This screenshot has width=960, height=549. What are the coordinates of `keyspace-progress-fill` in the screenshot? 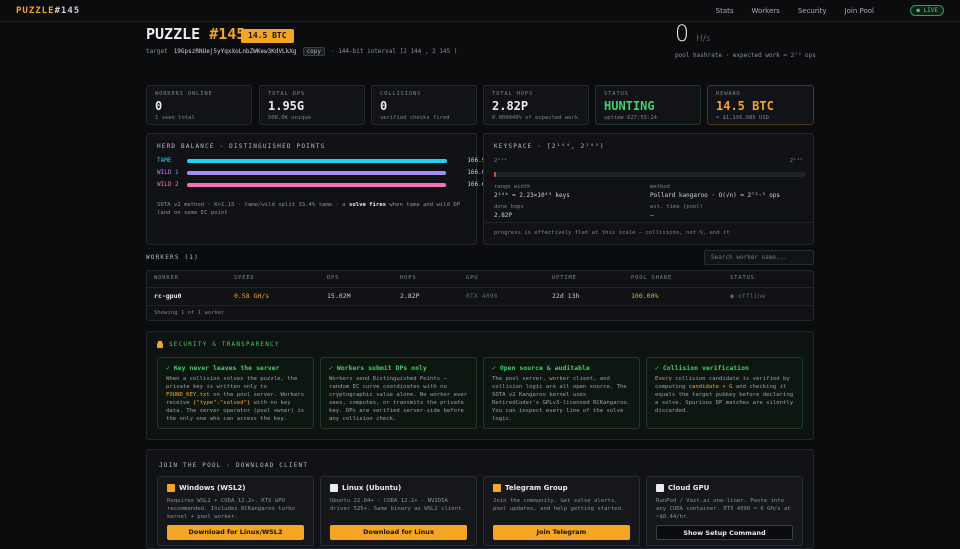 It's located at (495, 174).